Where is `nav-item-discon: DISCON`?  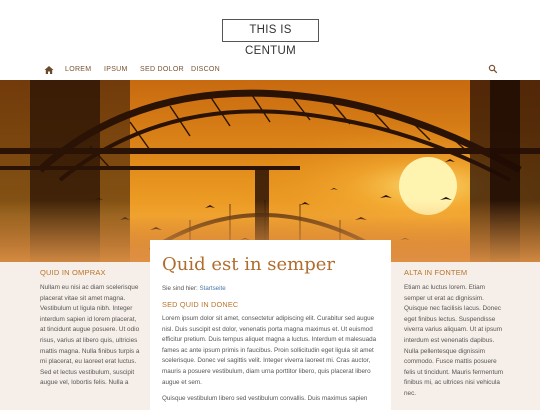
nav-item-discon: DISCON is located at coordinates (205, 69).